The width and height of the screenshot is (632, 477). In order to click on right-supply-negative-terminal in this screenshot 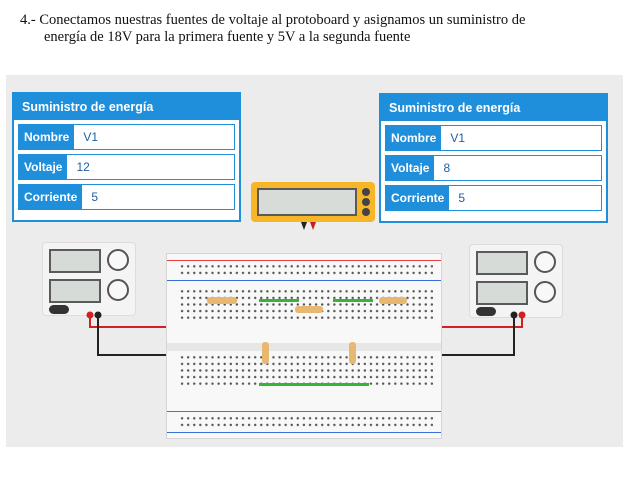, I will do `click(514, 315)`.